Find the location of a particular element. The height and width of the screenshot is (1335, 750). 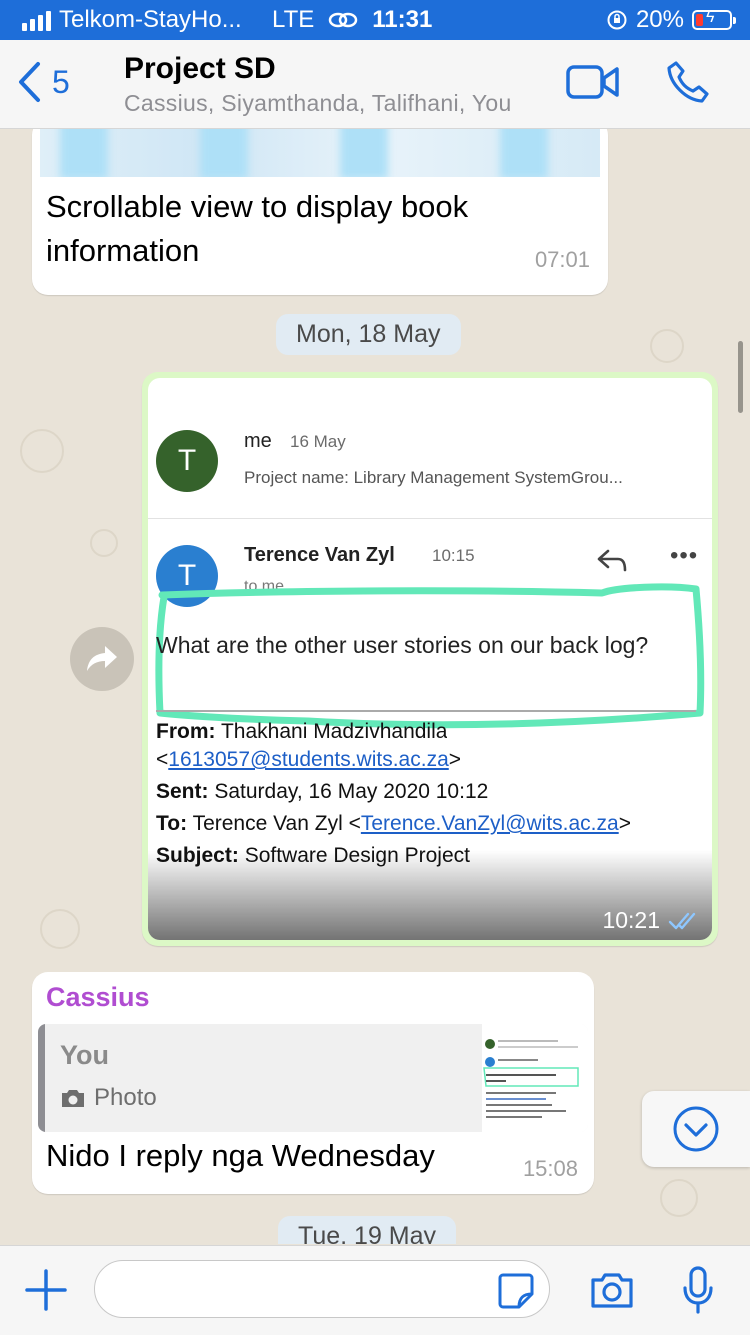

message-text: Nido I reply nga Wednesday is located at coordinates (240, 1155).